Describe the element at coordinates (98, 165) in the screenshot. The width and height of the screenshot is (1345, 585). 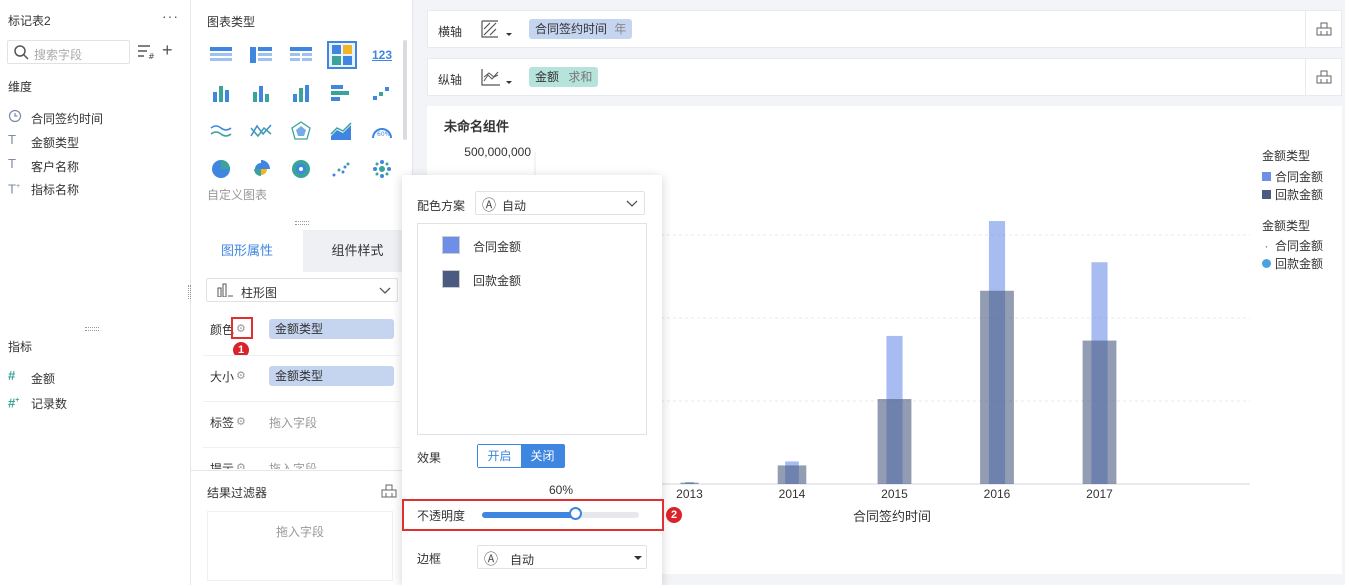
I see `dimension-item: T 客户名称` at that location.